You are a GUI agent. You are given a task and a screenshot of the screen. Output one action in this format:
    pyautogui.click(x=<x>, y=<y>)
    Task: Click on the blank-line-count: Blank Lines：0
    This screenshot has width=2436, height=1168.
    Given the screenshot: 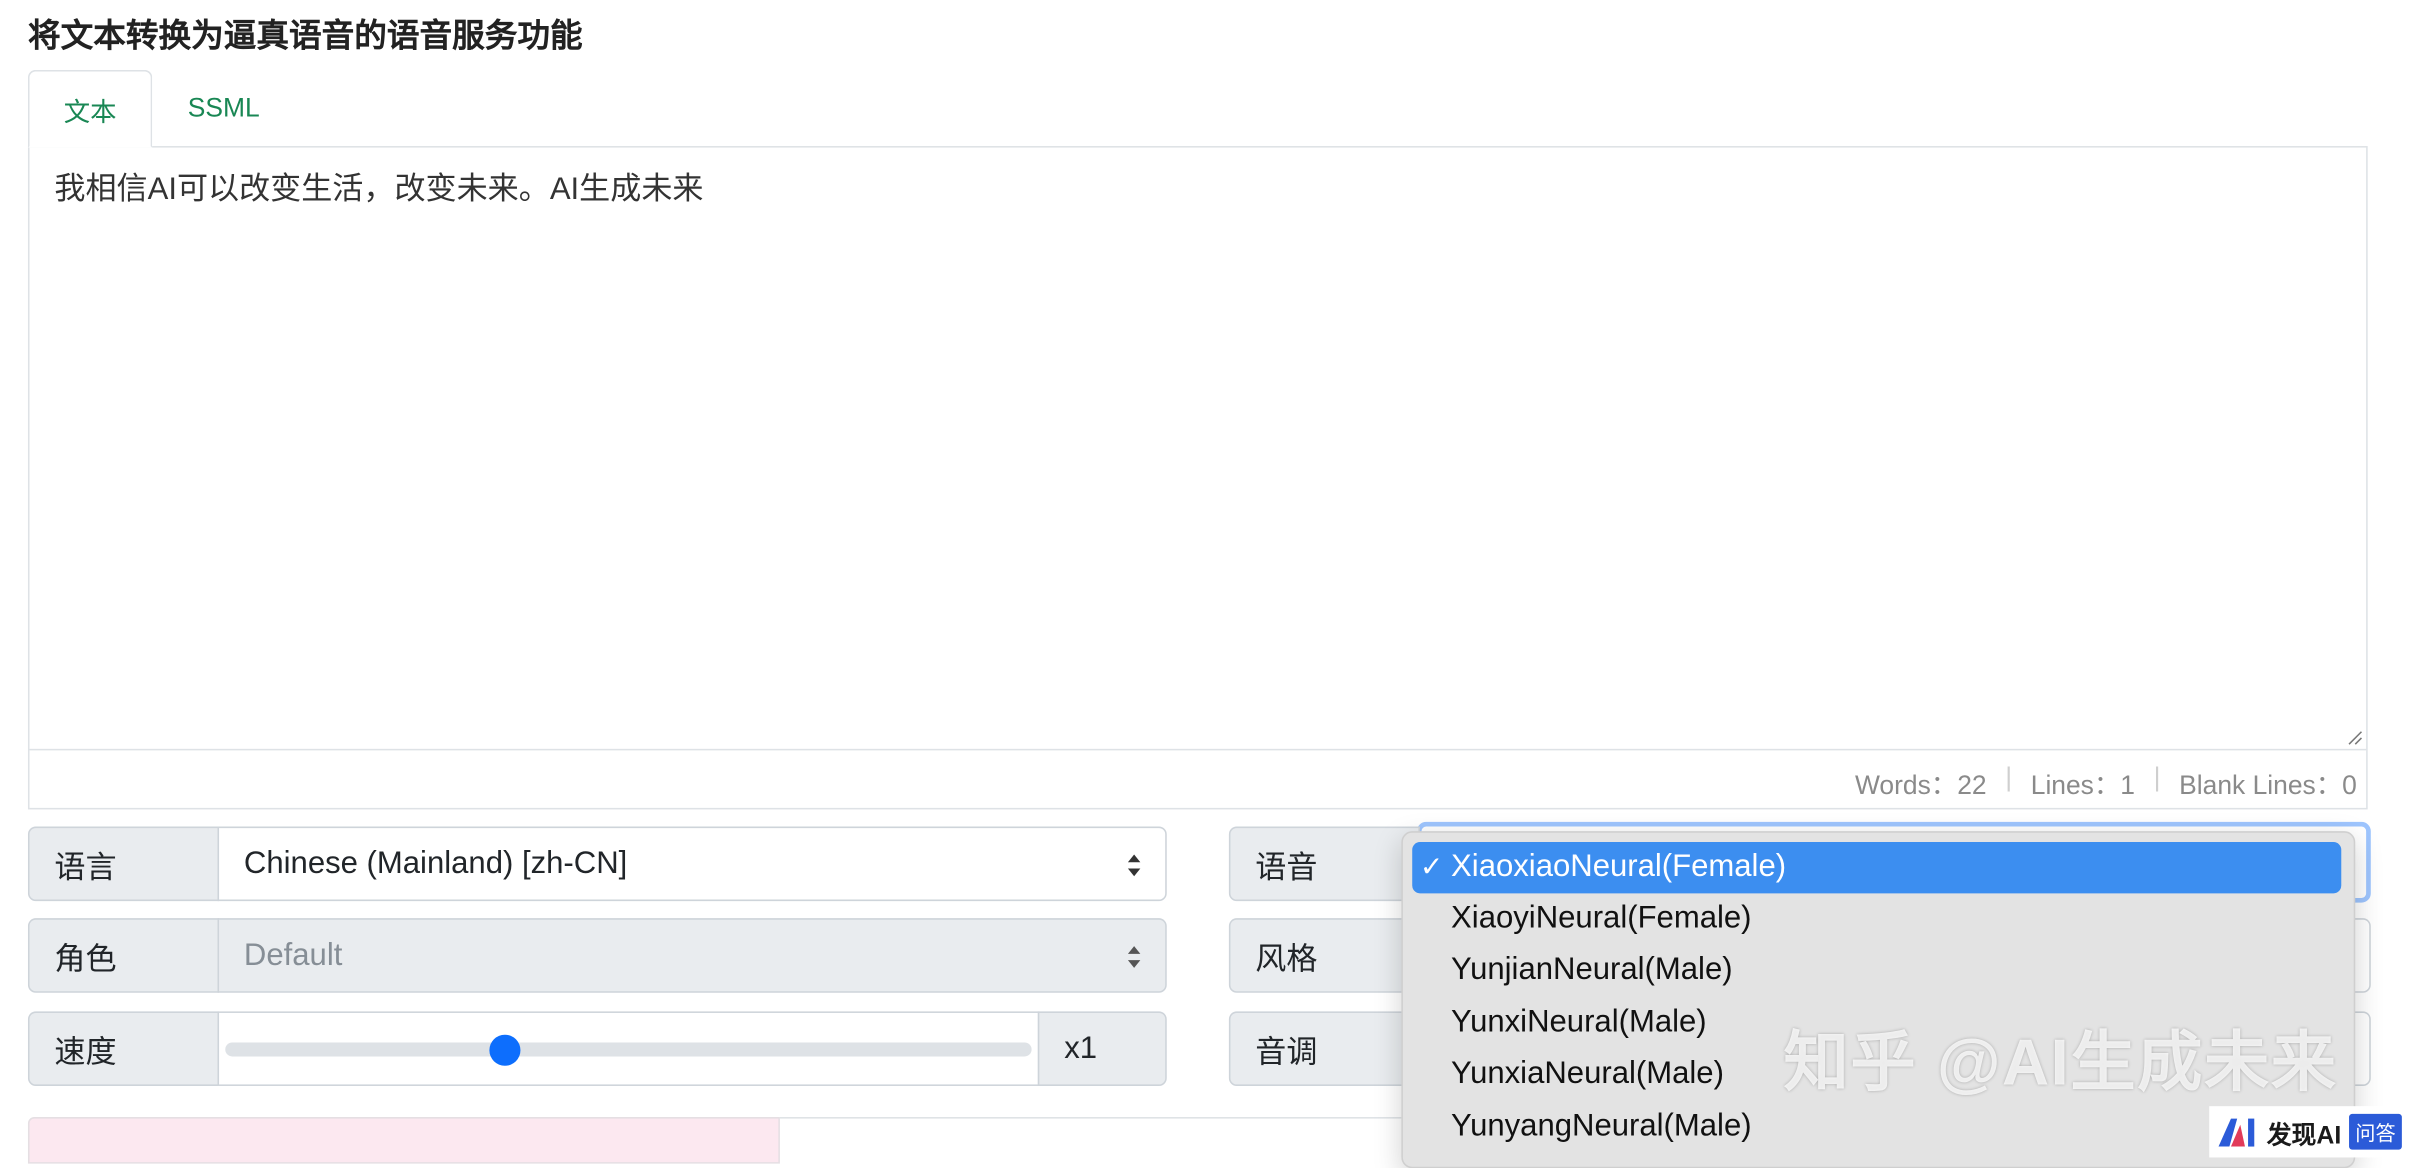 What is the action you would take?
    pyautogui.click(x=2268, y=785)
    